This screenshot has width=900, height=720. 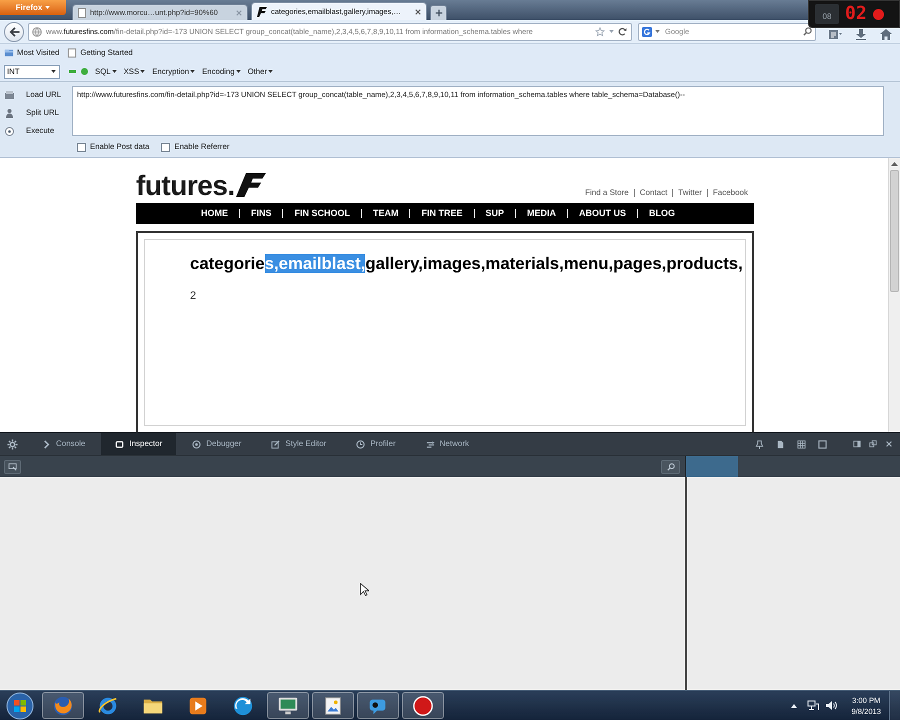 I want to click on back-button, so click(x=14, y=32).